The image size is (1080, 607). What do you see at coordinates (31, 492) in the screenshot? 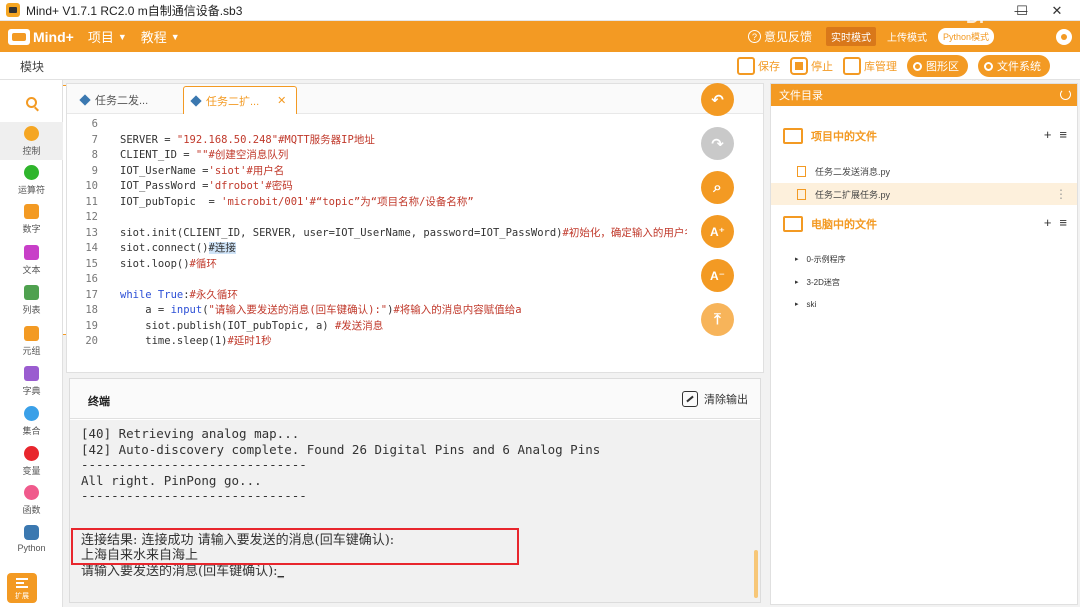
I see `function-icon` at bounding box center [31, 492].